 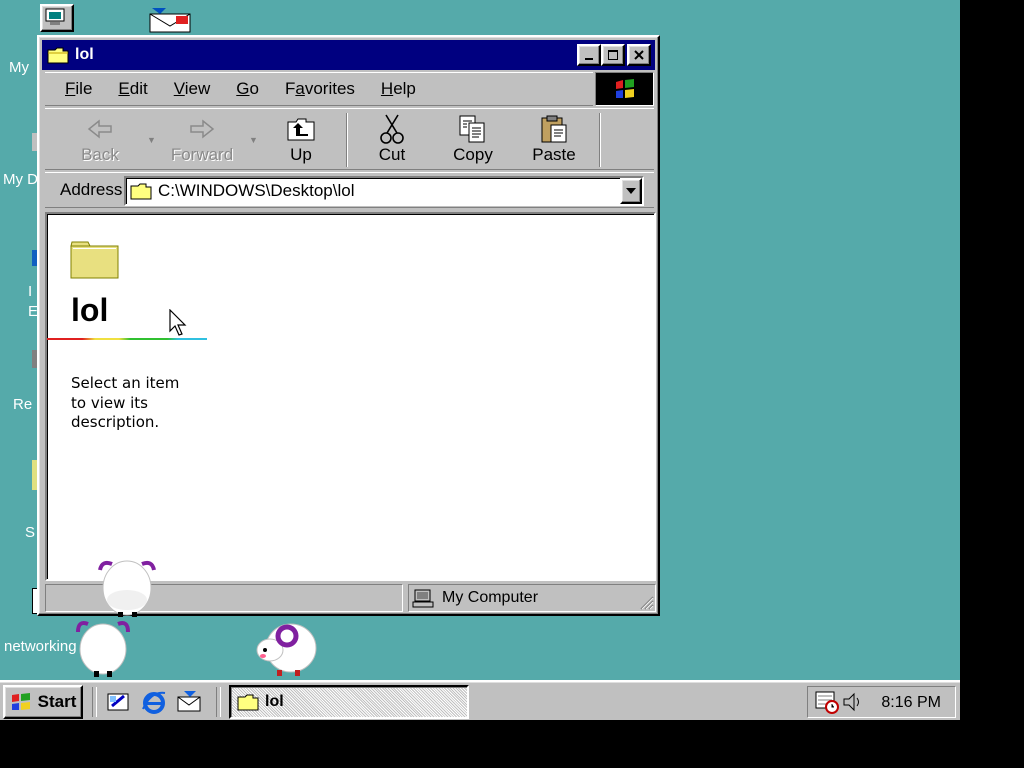 What do you see at coordinates (40, 646) in the screenshot?
I see `desktop-label-networking: networking` at bounding box center [40, 646].